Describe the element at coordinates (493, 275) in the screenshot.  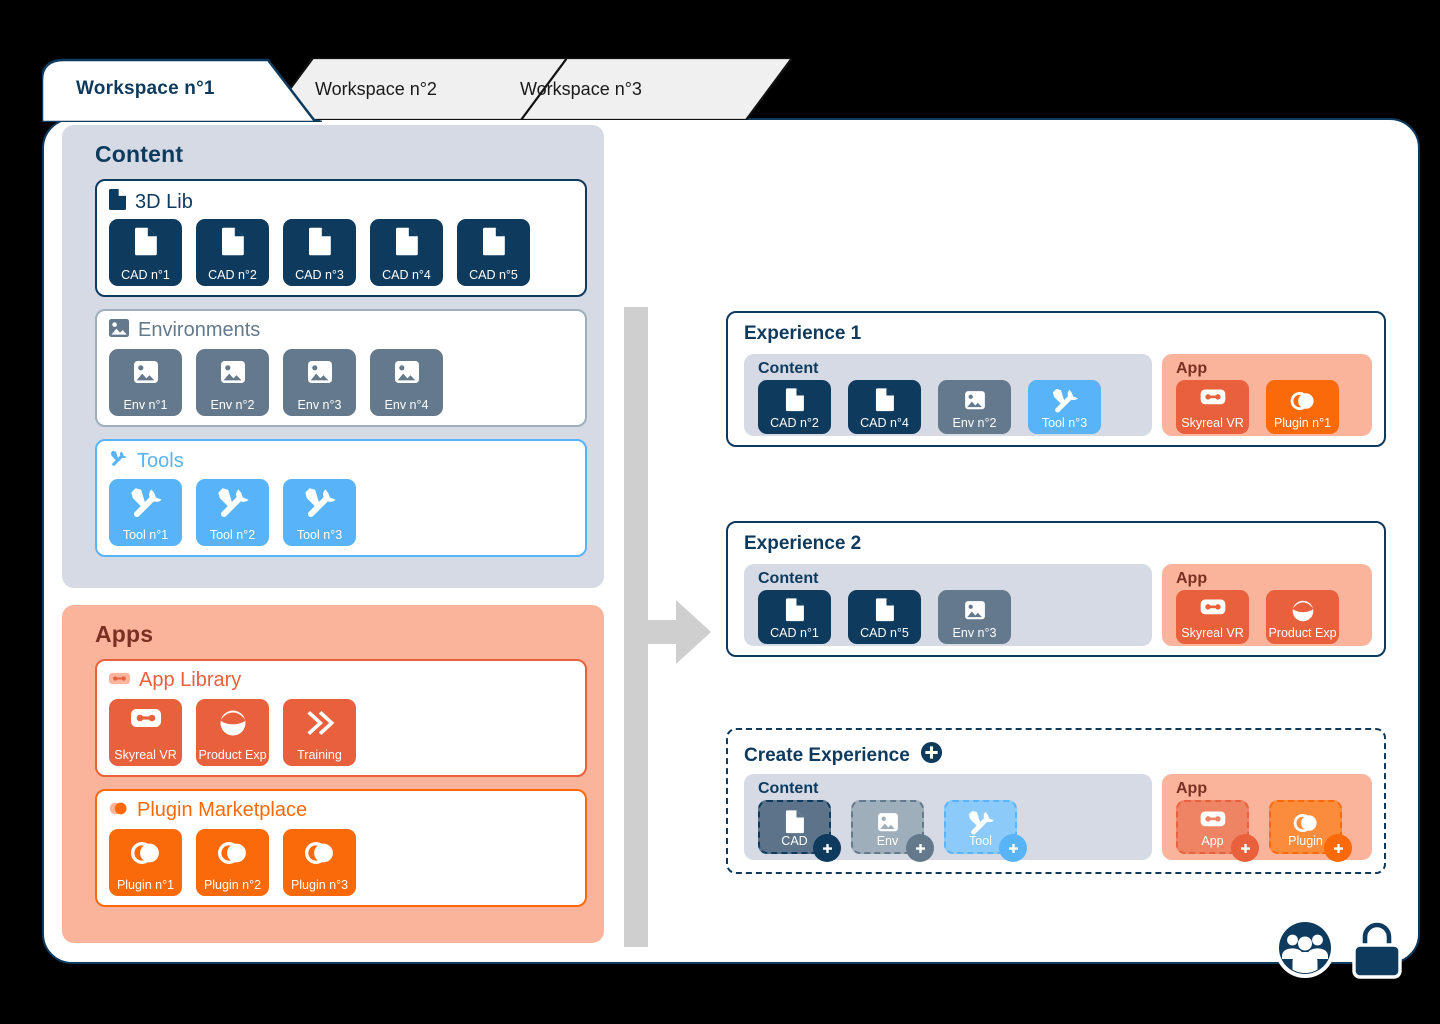
I see `card-label: CAD n°5` at that location.